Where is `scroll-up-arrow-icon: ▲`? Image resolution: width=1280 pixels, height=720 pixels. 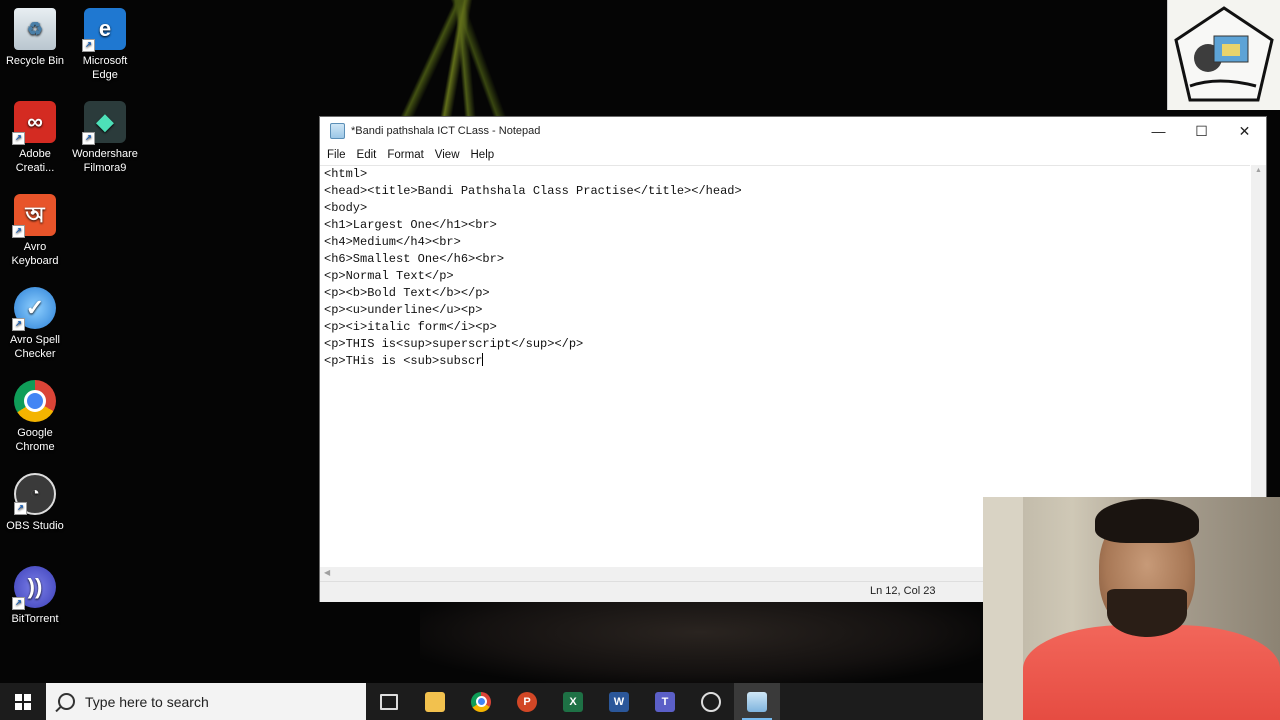
scroll-up-arrow-icon: ▲ is located at coordinates (1258, 170).